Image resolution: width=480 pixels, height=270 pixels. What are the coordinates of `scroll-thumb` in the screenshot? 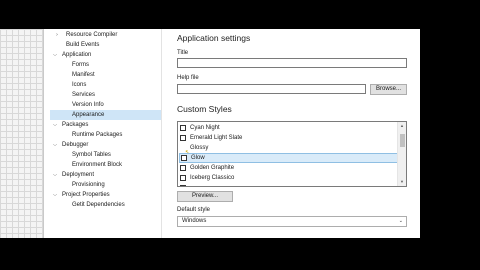 It's located at (402, 140).